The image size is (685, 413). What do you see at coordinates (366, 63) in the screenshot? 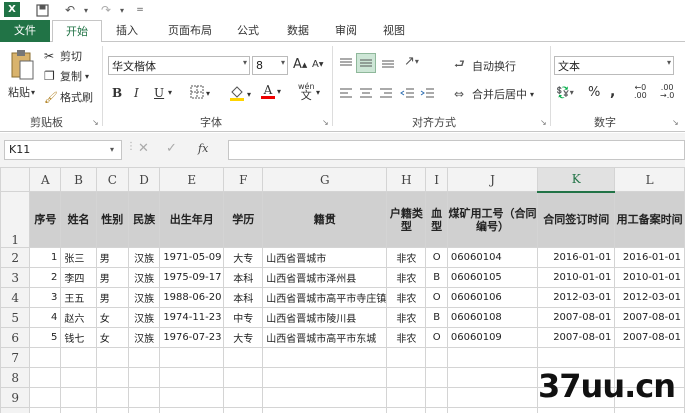
I see `align-middle-button` at bounding box center [366, 63].